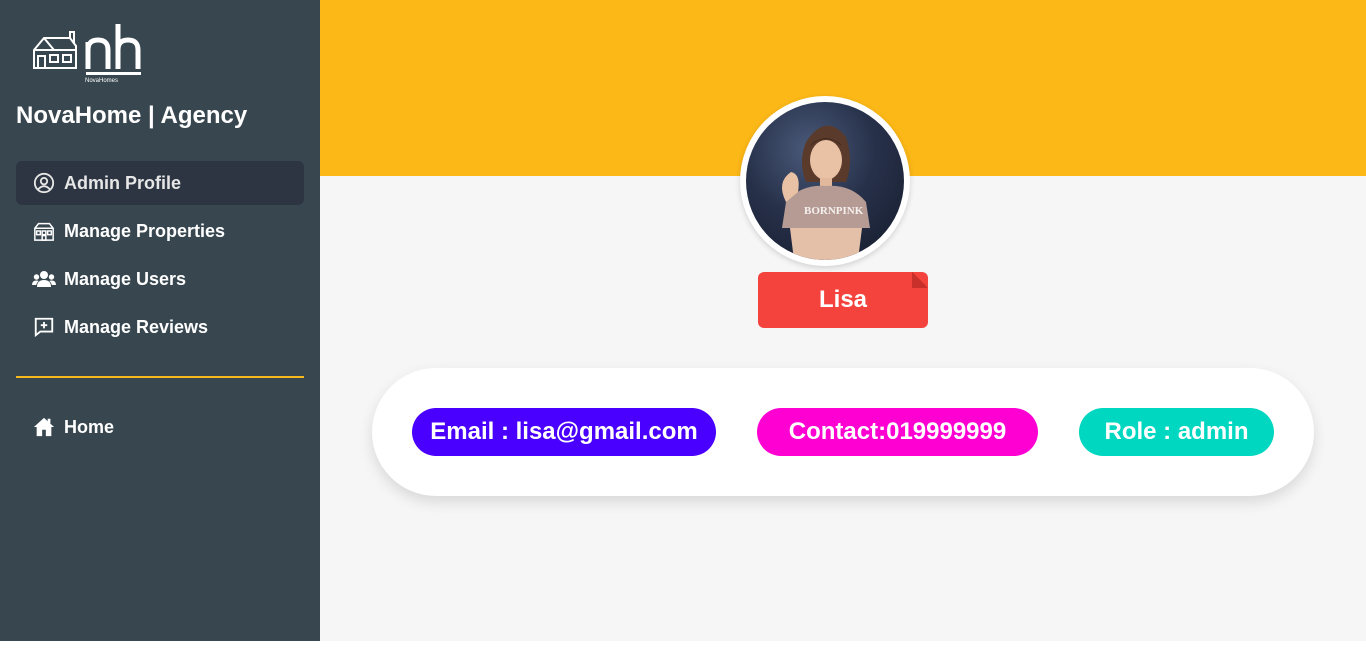 Image resolution: width=1366 pixels, height=649 pixels. Describe the element at coordinates (44, 327) in the screenshot. I see `review-plus-icon` at that location.